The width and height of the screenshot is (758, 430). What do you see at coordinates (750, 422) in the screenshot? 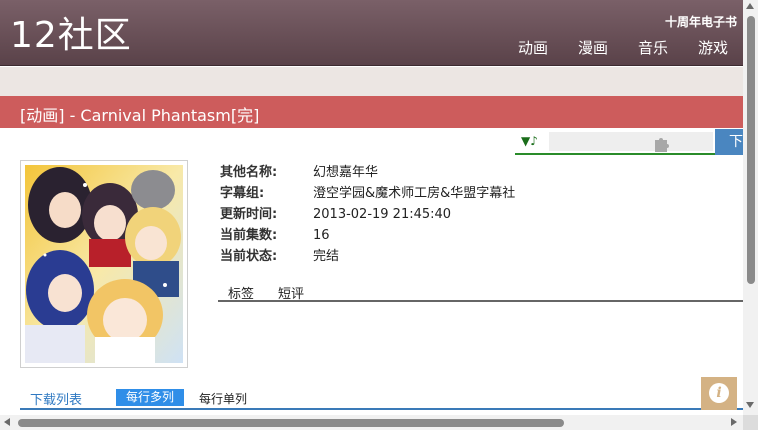
I see `scrollbar-corner` at bounding box center [750, 422].